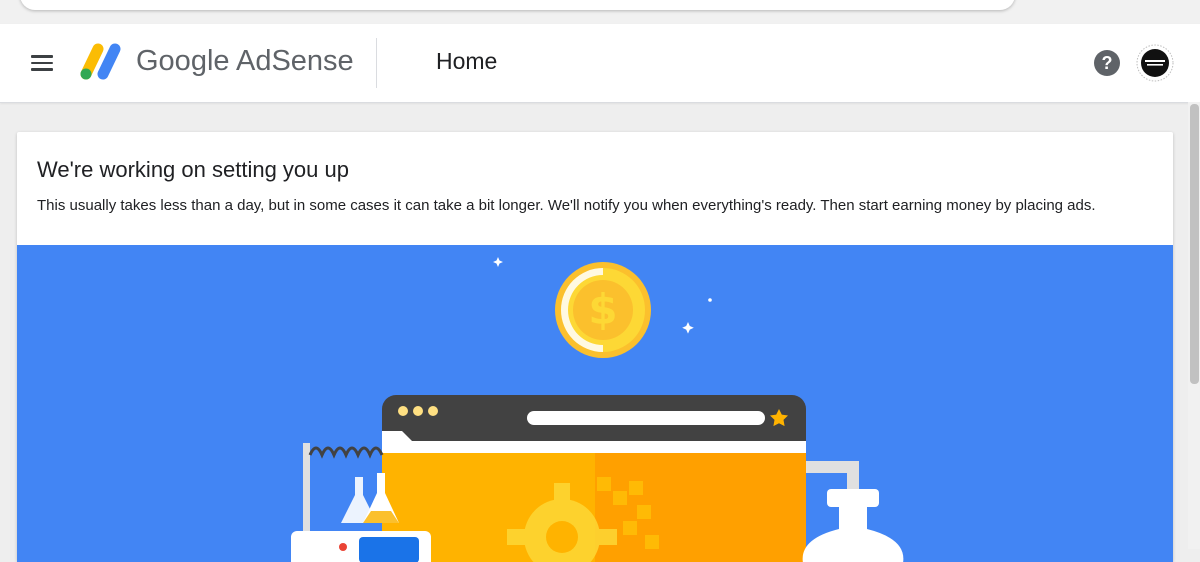 The width and height of the screenshot is (1200, 562). I want to click on help-icon: ?, so click(1107, 63).